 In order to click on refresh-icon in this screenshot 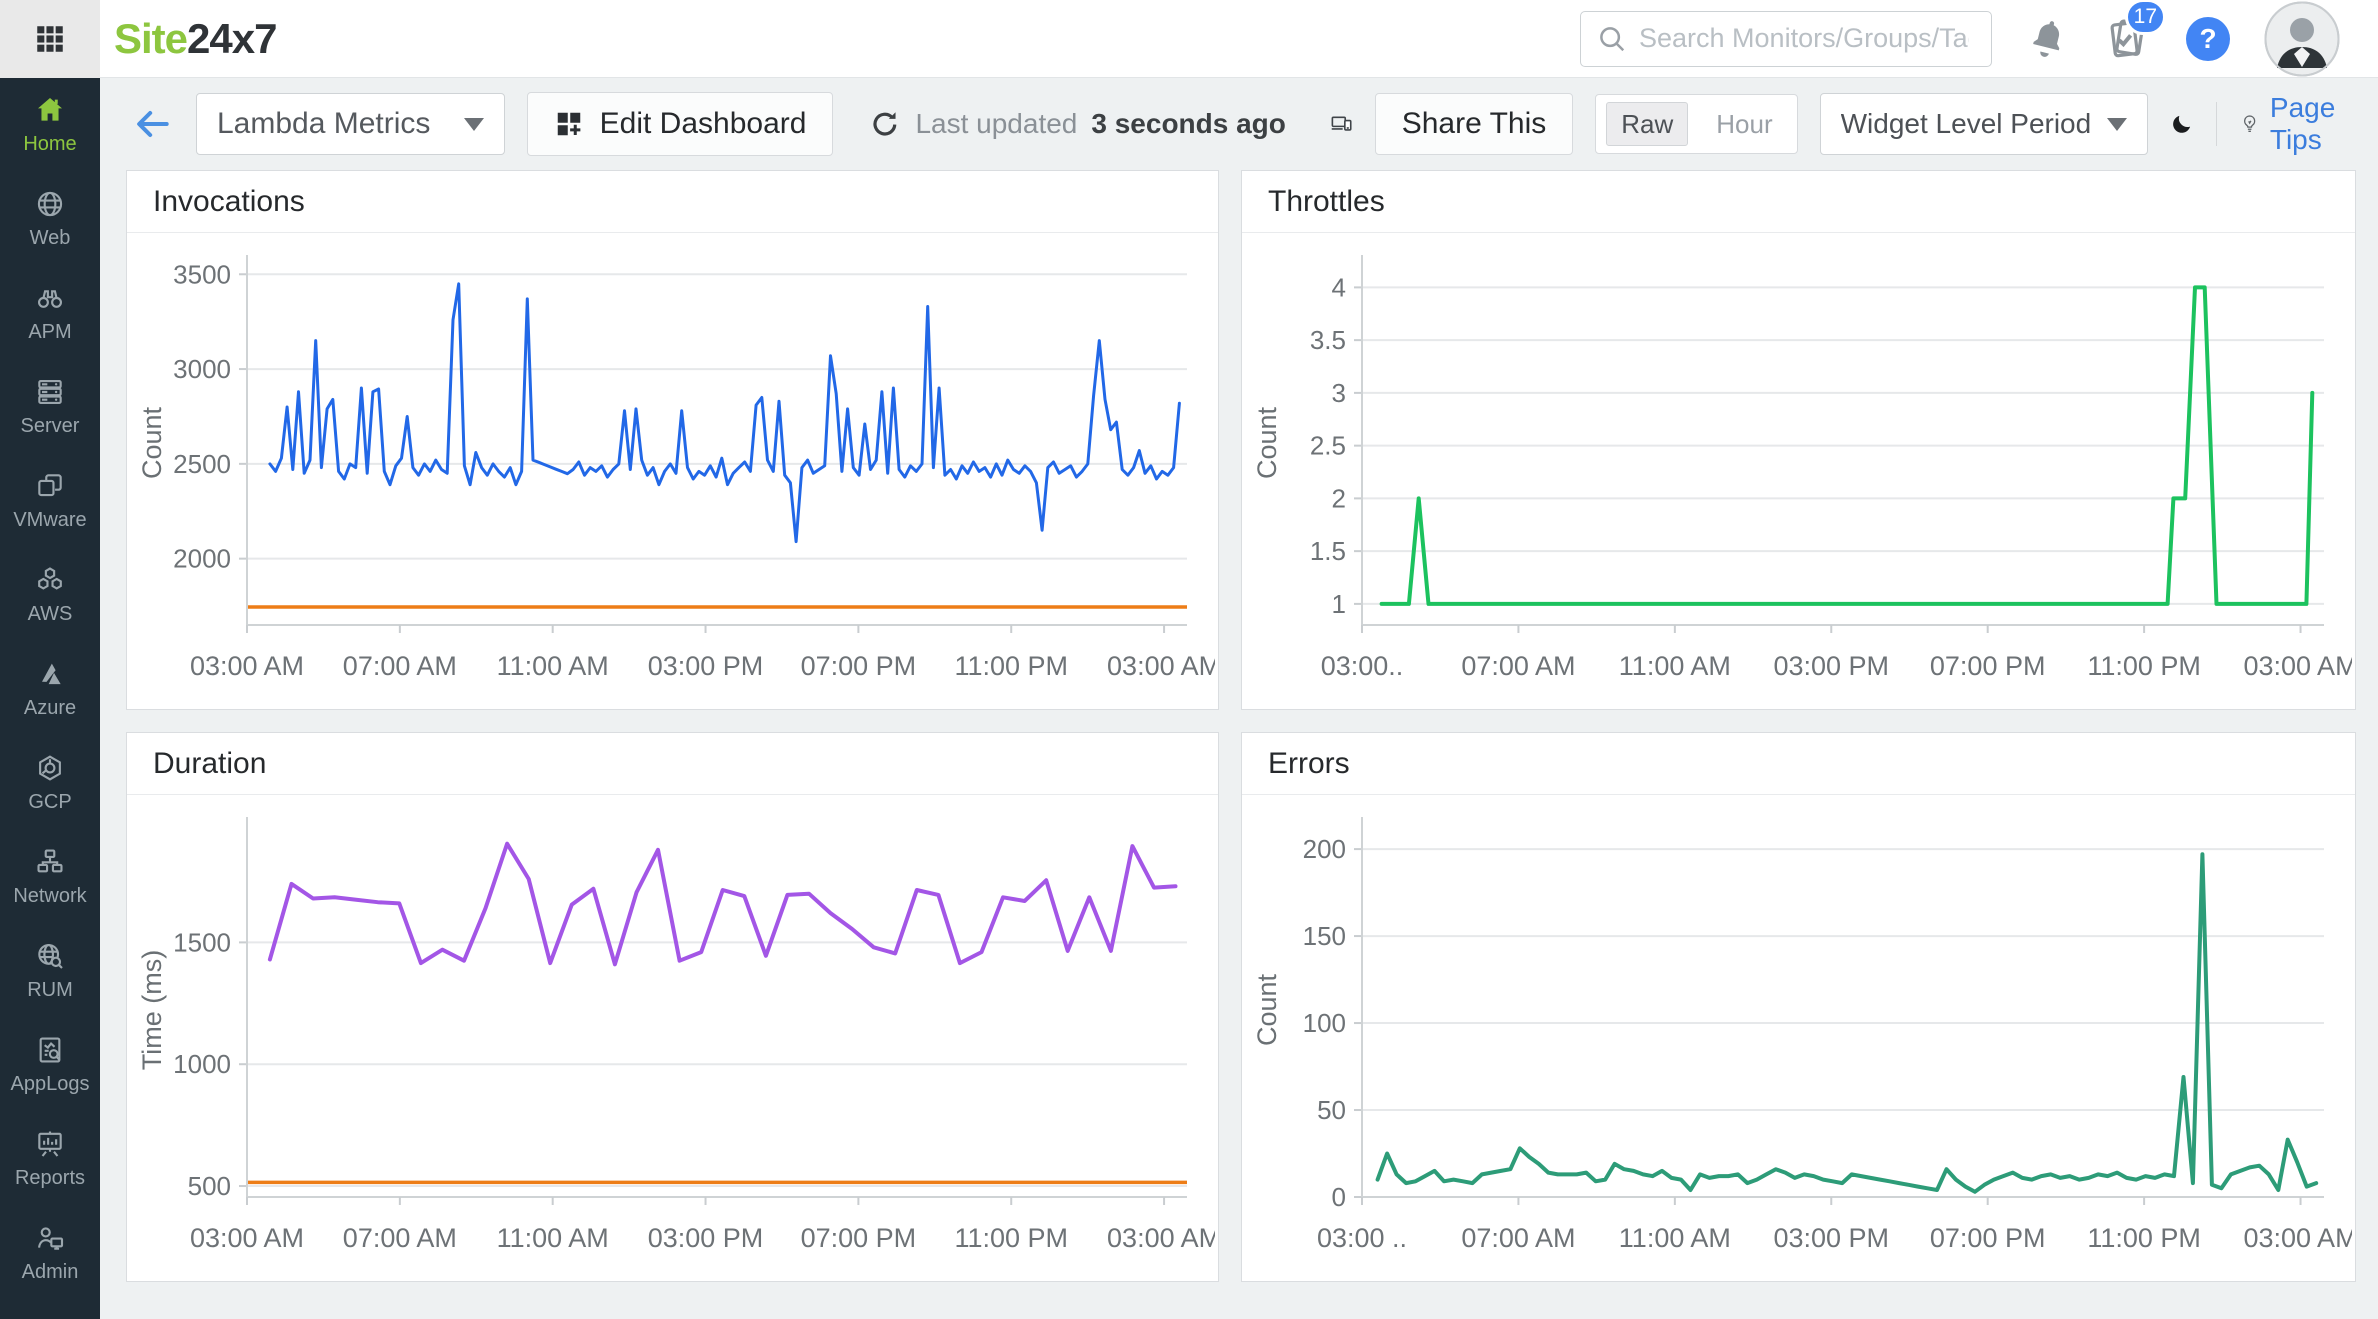, I will do `click(885, 124)`.